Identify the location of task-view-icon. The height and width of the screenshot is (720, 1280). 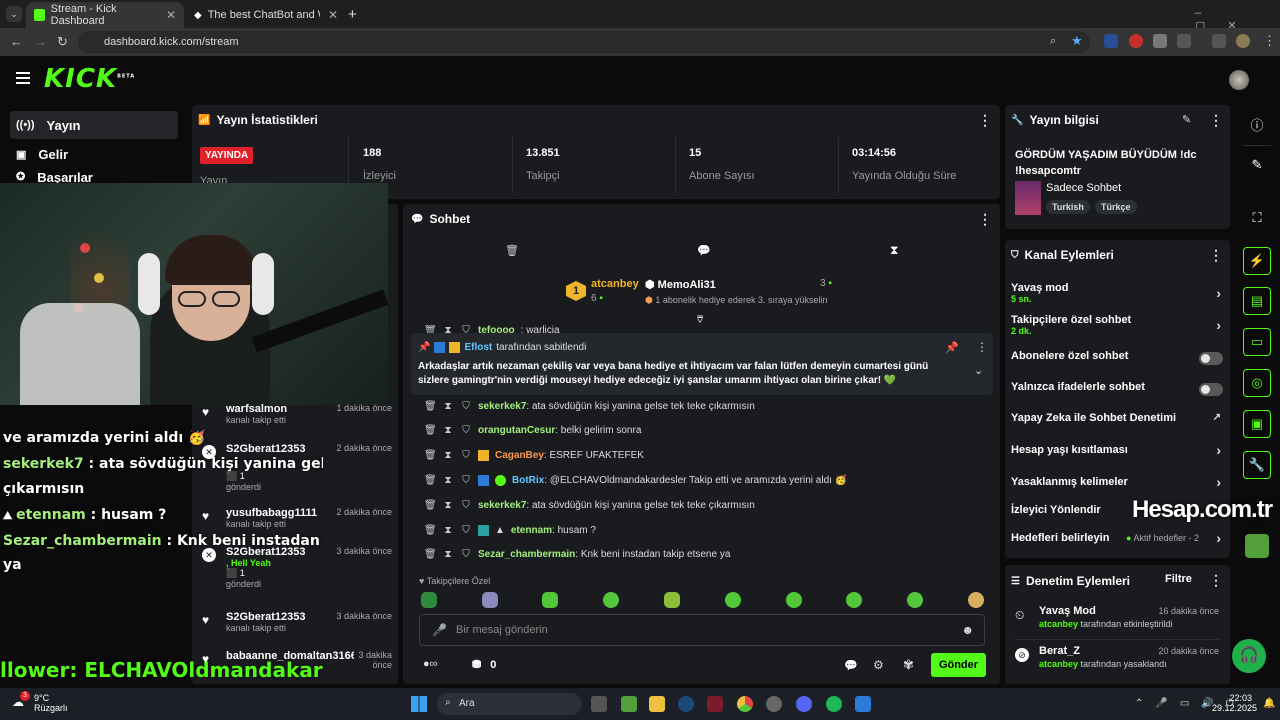
(599, 704).